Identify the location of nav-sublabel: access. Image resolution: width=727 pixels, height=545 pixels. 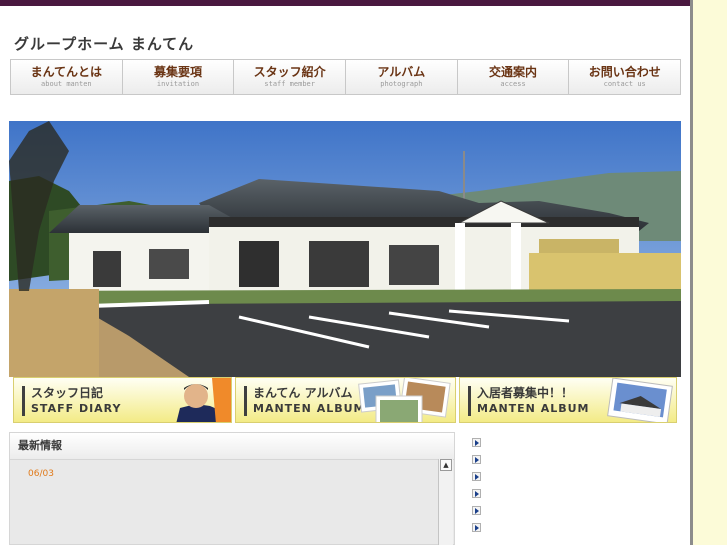
(513, 84).